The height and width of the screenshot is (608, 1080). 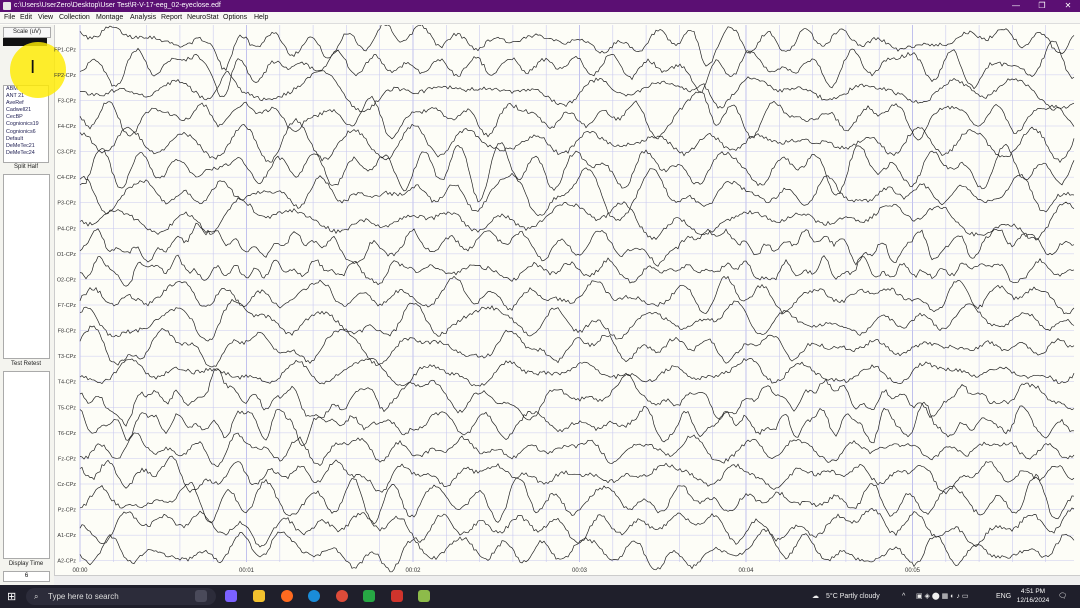 What do you see at coordinates (314, 596) in the screenshot?
I see `edge-icon` at bounding box center [314, 596].